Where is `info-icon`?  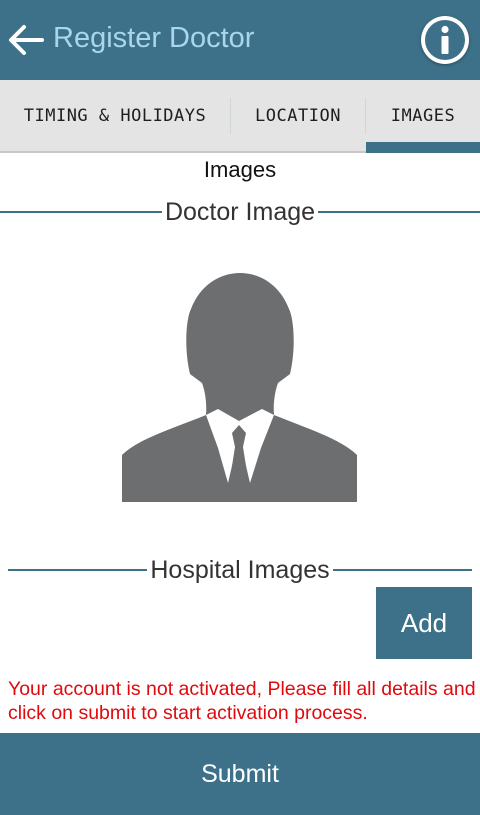
info-icon is located at coordinates (445, 40).